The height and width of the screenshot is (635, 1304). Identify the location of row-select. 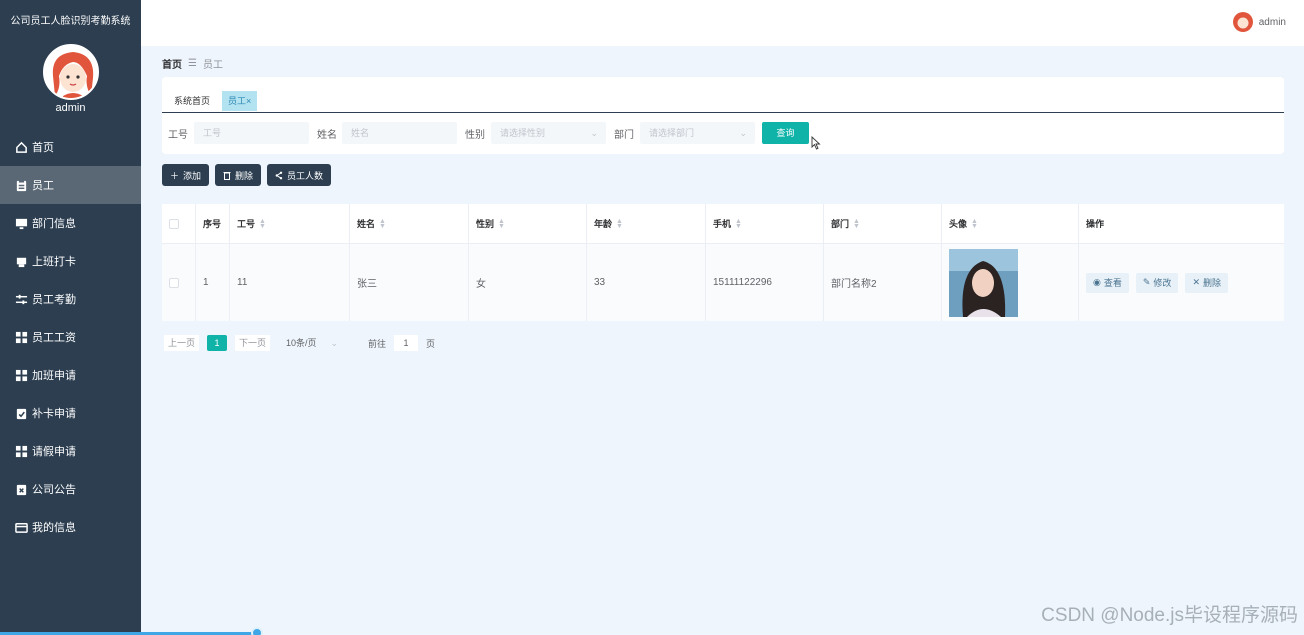
(179, 282).